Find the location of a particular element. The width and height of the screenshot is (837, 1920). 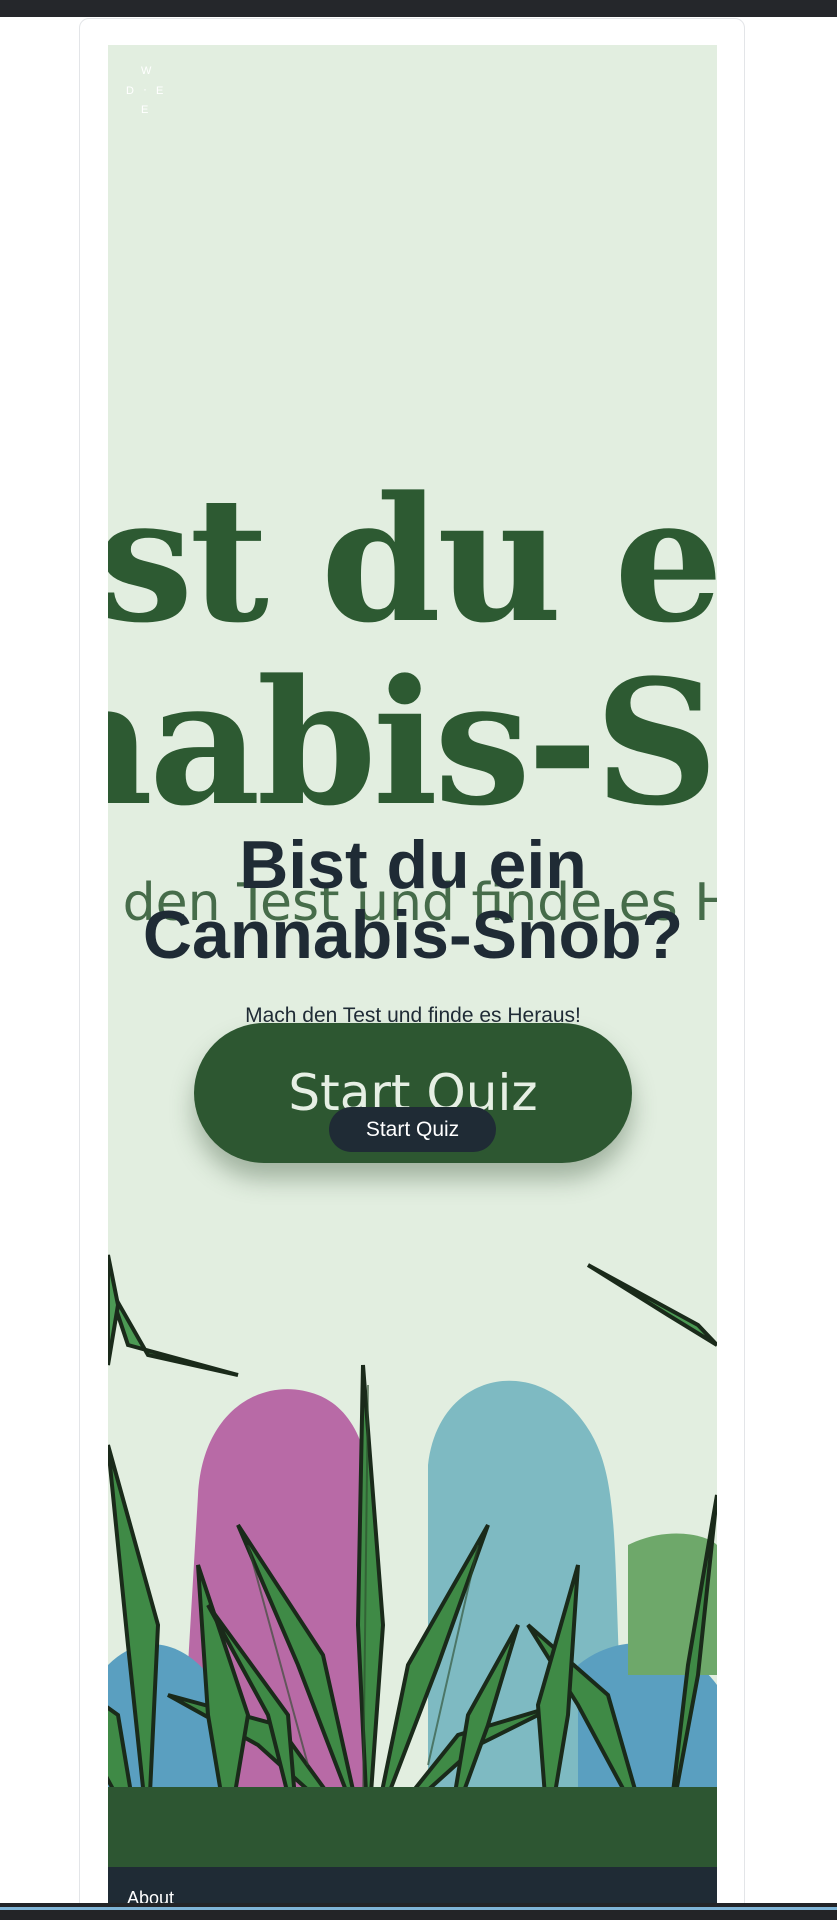

window-bottom-stripe is located at coordinates (418, 1908).